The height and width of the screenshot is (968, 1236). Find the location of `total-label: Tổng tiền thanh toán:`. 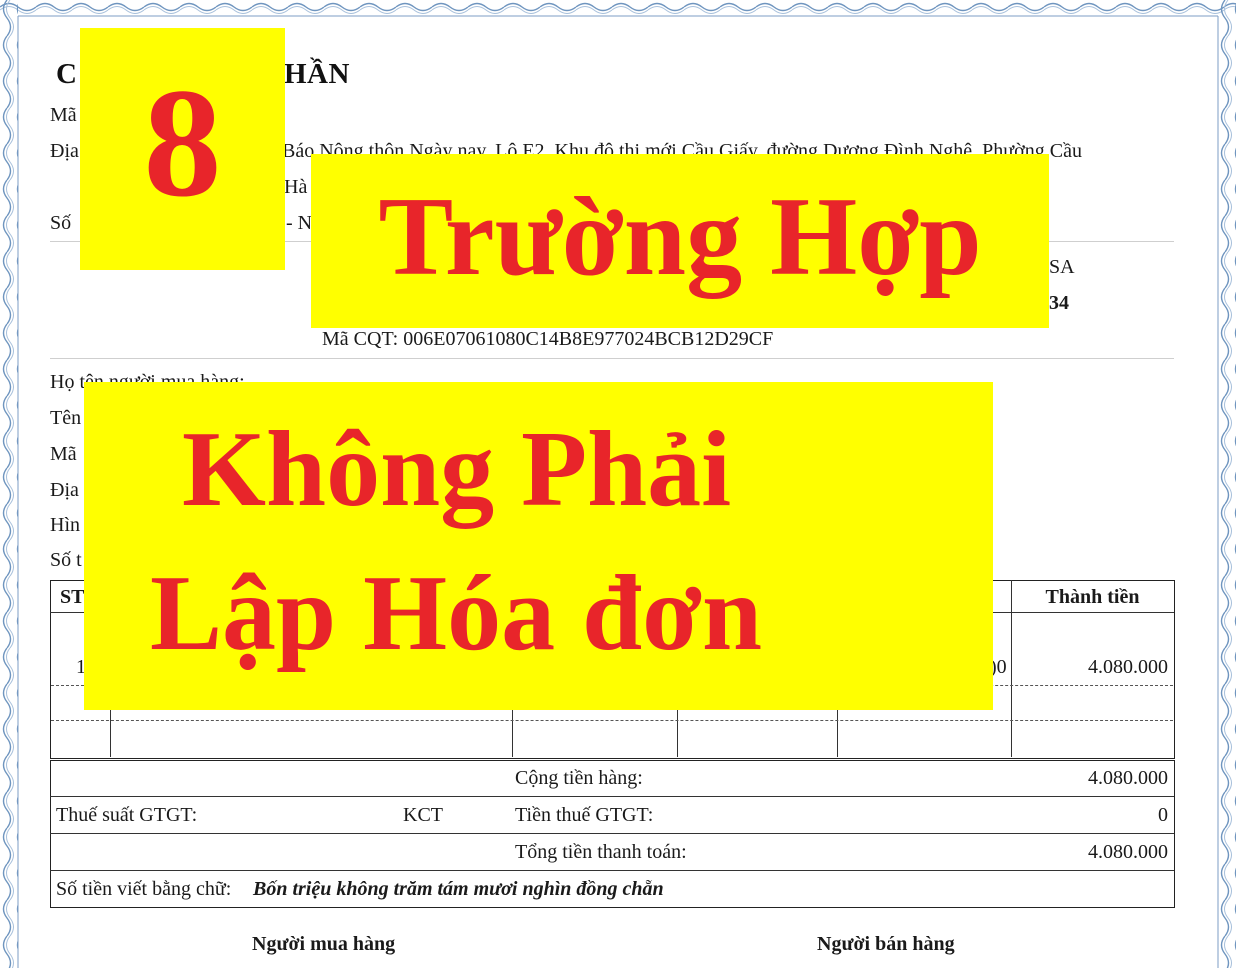

total-label: Tổng tiền thanh toán: is located at coordinates (601, 852).